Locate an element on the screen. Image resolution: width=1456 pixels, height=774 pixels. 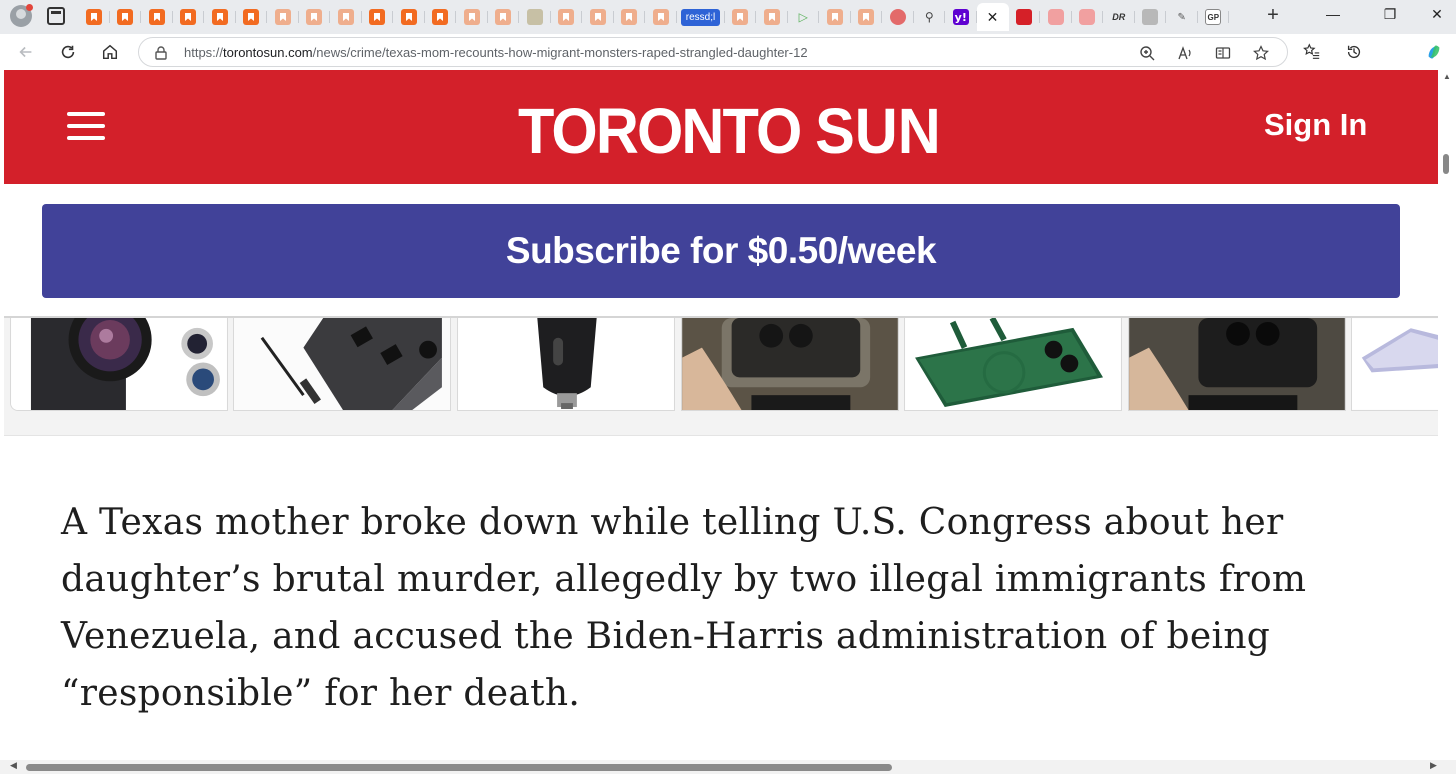
close-window-button: ✕ is located at coordinates (1437, 14).